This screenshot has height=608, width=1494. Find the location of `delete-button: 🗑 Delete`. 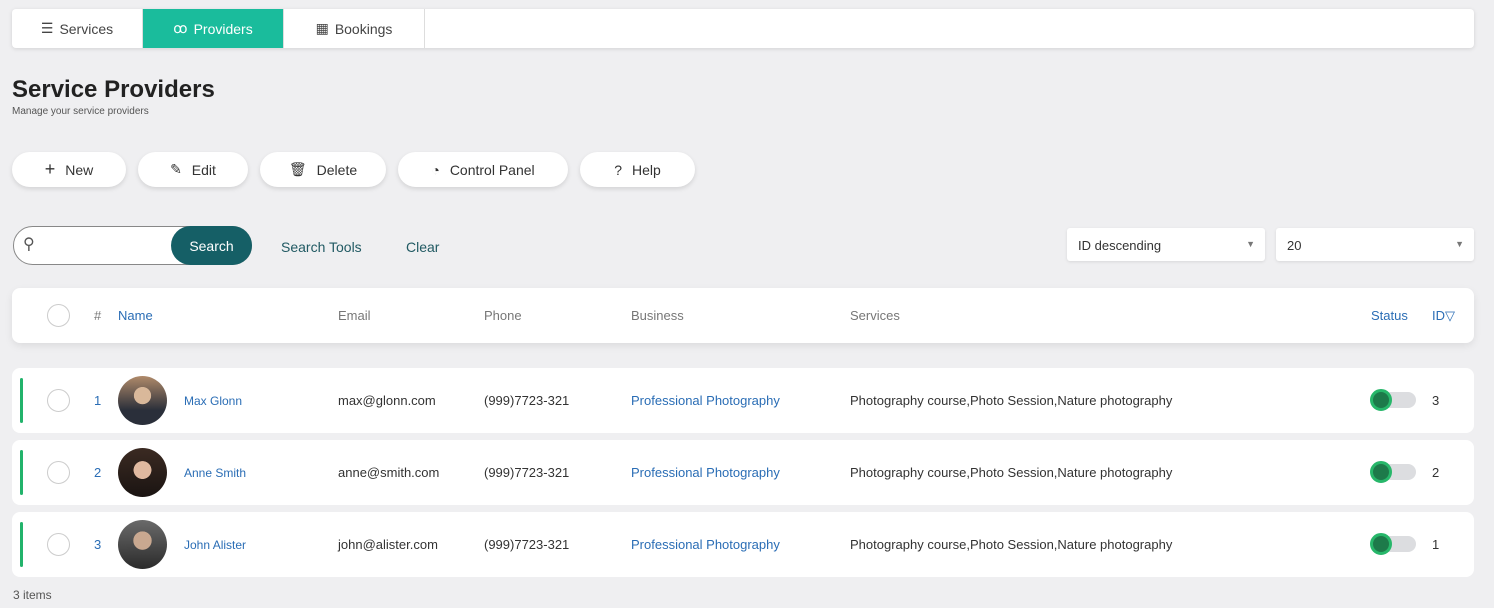

delete-button: 🗑 Delete is located at coordinates (323, 169).